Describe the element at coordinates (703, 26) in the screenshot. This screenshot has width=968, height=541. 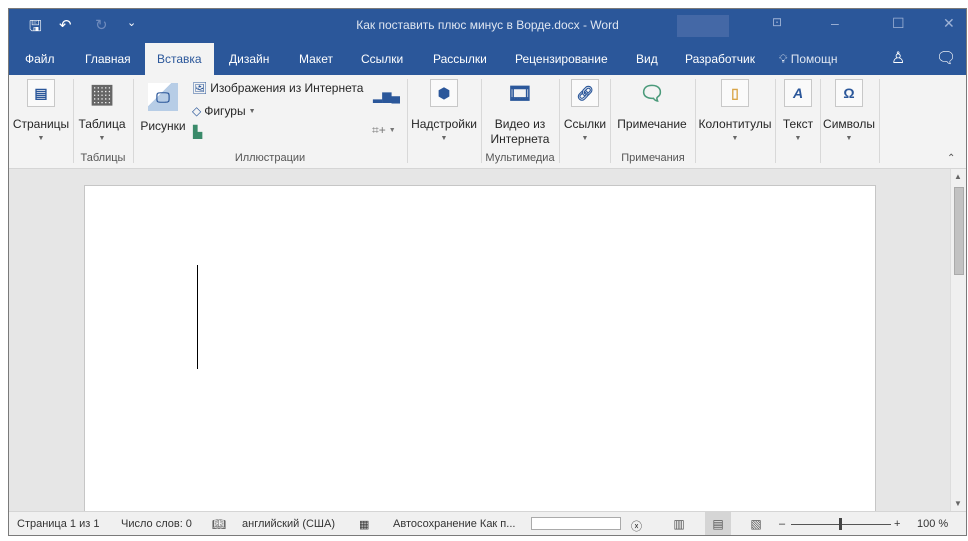
I see `account-area` at that location.